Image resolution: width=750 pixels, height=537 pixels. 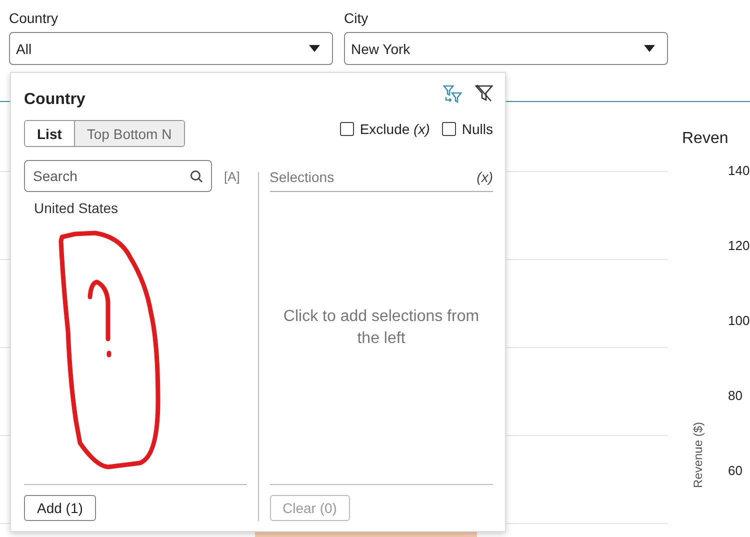 I want to click on popup-title: Country, so click(x=55, y=100).